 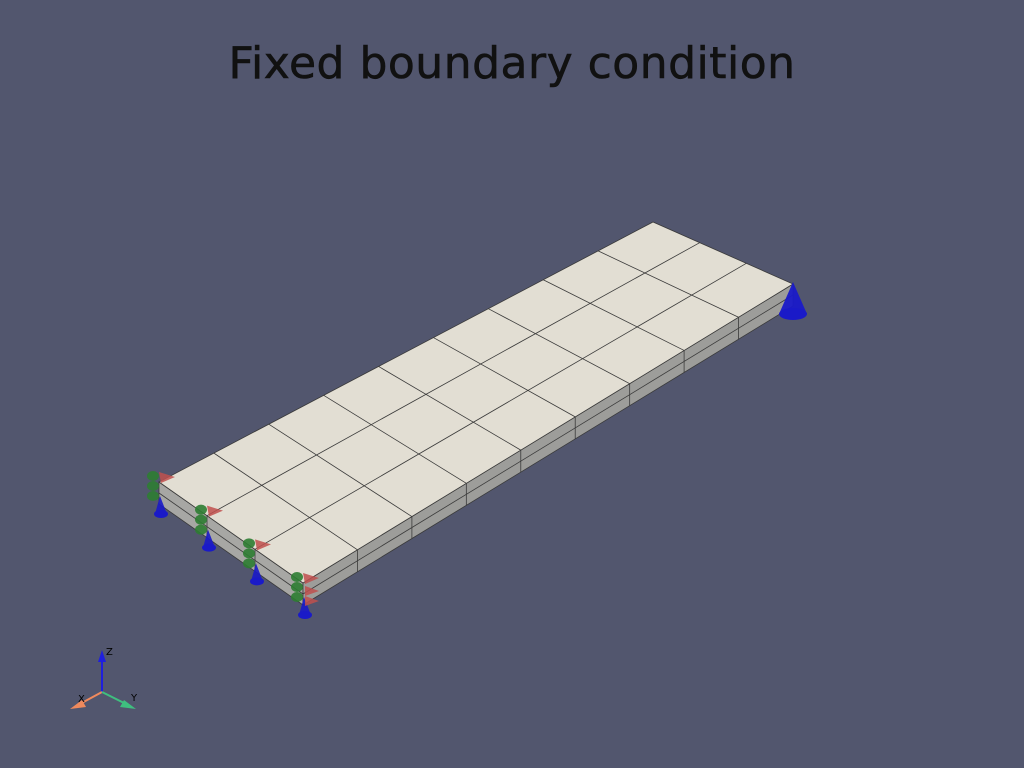 What do you see at coordinates (104, 678) in the screenshot?
I see `orientation-axes-widget: Z X Y` at bounding box center [104, 678].